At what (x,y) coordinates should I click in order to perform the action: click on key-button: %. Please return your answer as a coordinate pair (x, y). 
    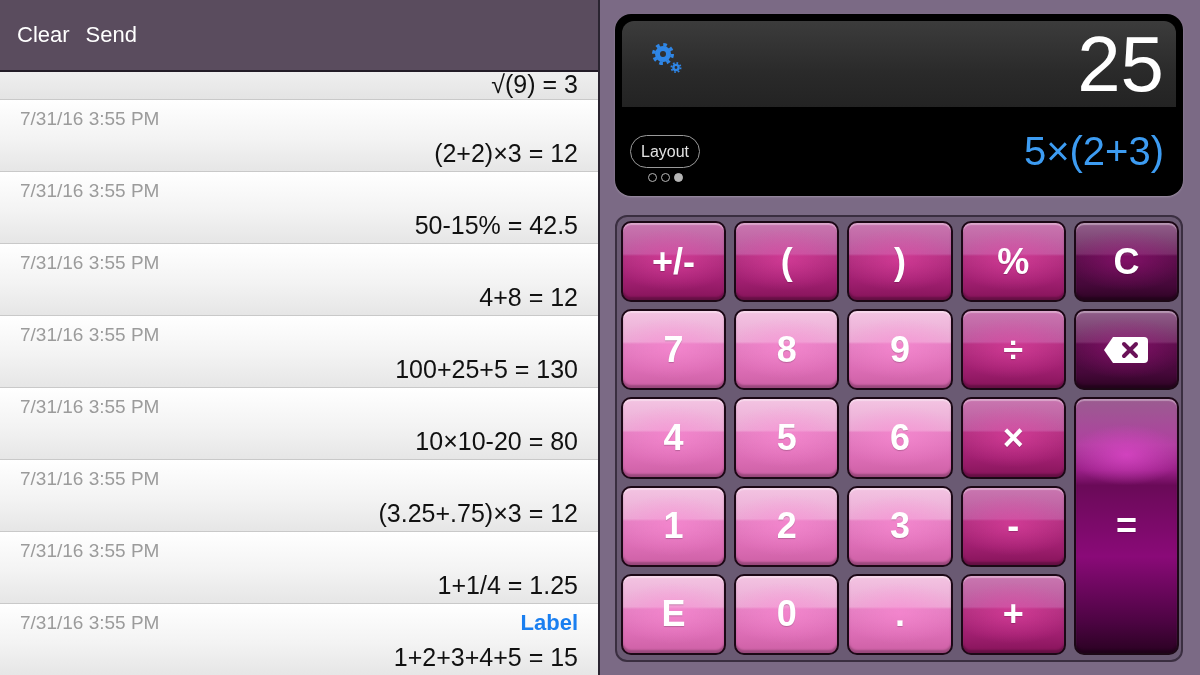
    Looking at the image, I should click on (1013, 262).